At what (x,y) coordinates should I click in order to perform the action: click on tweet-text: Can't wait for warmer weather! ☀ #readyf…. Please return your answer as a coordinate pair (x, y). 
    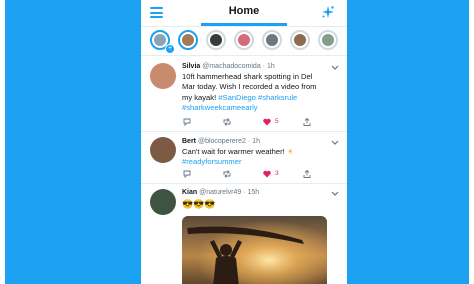
    Looking at the image, I should click on (261, 157).